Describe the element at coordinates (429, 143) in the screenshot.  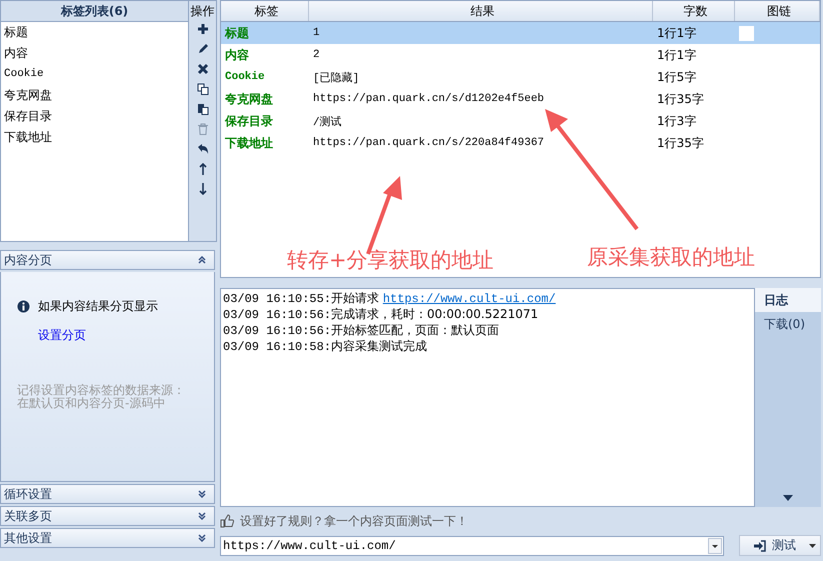
I see `result-cell-text: https://pan.quark.cn/s/220a84f49367` at that location.